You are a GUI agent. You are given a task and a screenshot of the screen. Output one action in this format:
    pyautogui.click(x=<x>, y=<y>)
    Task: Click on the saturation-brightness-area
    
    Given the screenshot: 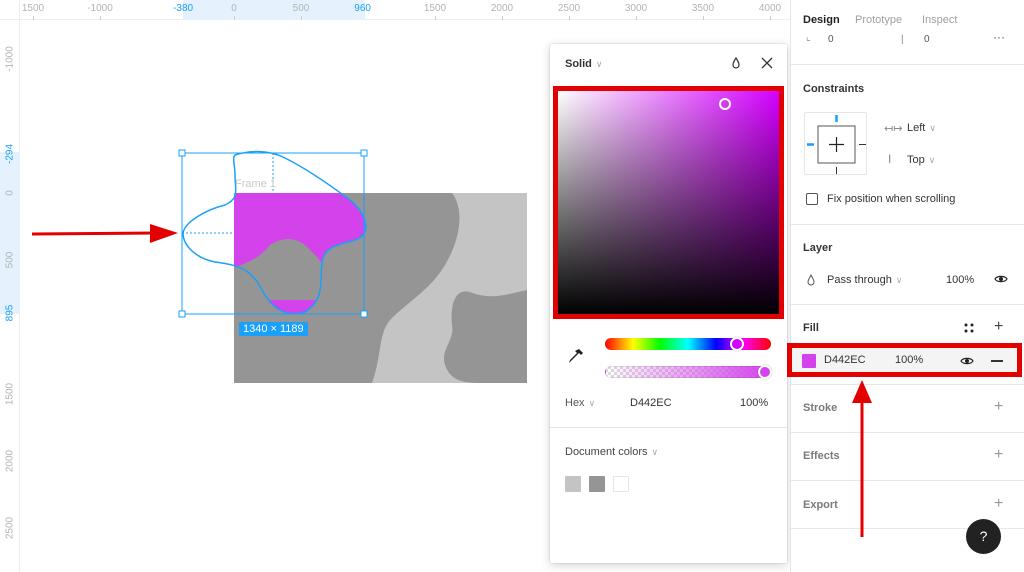 What is the action you would take?
    pyautogui.click(x=668, y=202)
    